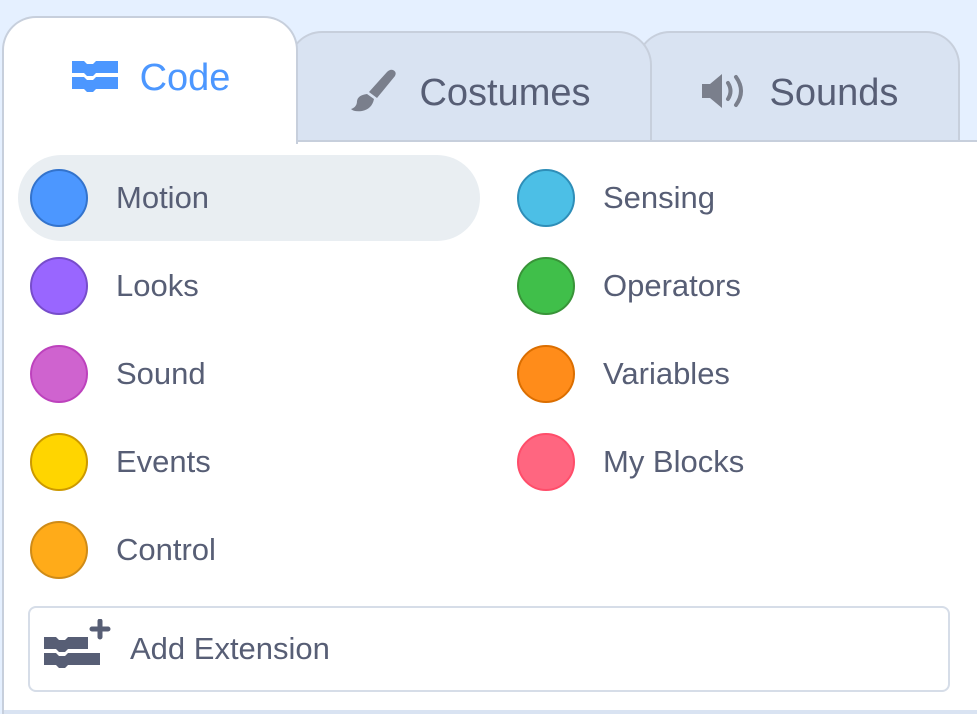 The height and width of the screenshot is (714, 977). What do you see at coordinates (249, 462) in the screenshot?
I see `category-events: Events` at bounding box center [249, 462].